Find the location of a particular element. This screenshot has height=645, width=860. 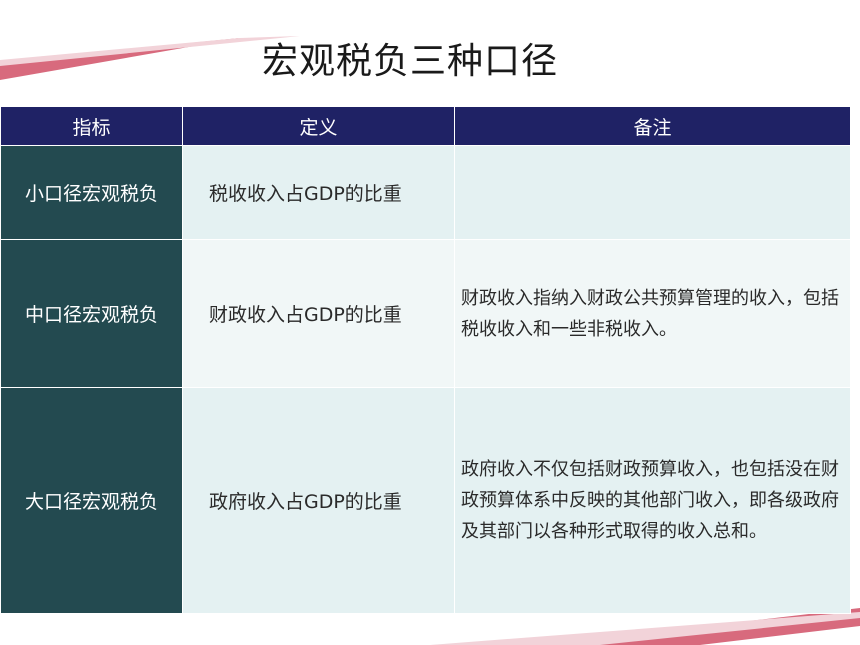

note-cell: 财政收入指纳入财政公共预算管理的收入，包括税收收入和一些非税收入。 is located at coordinates (652, 313).